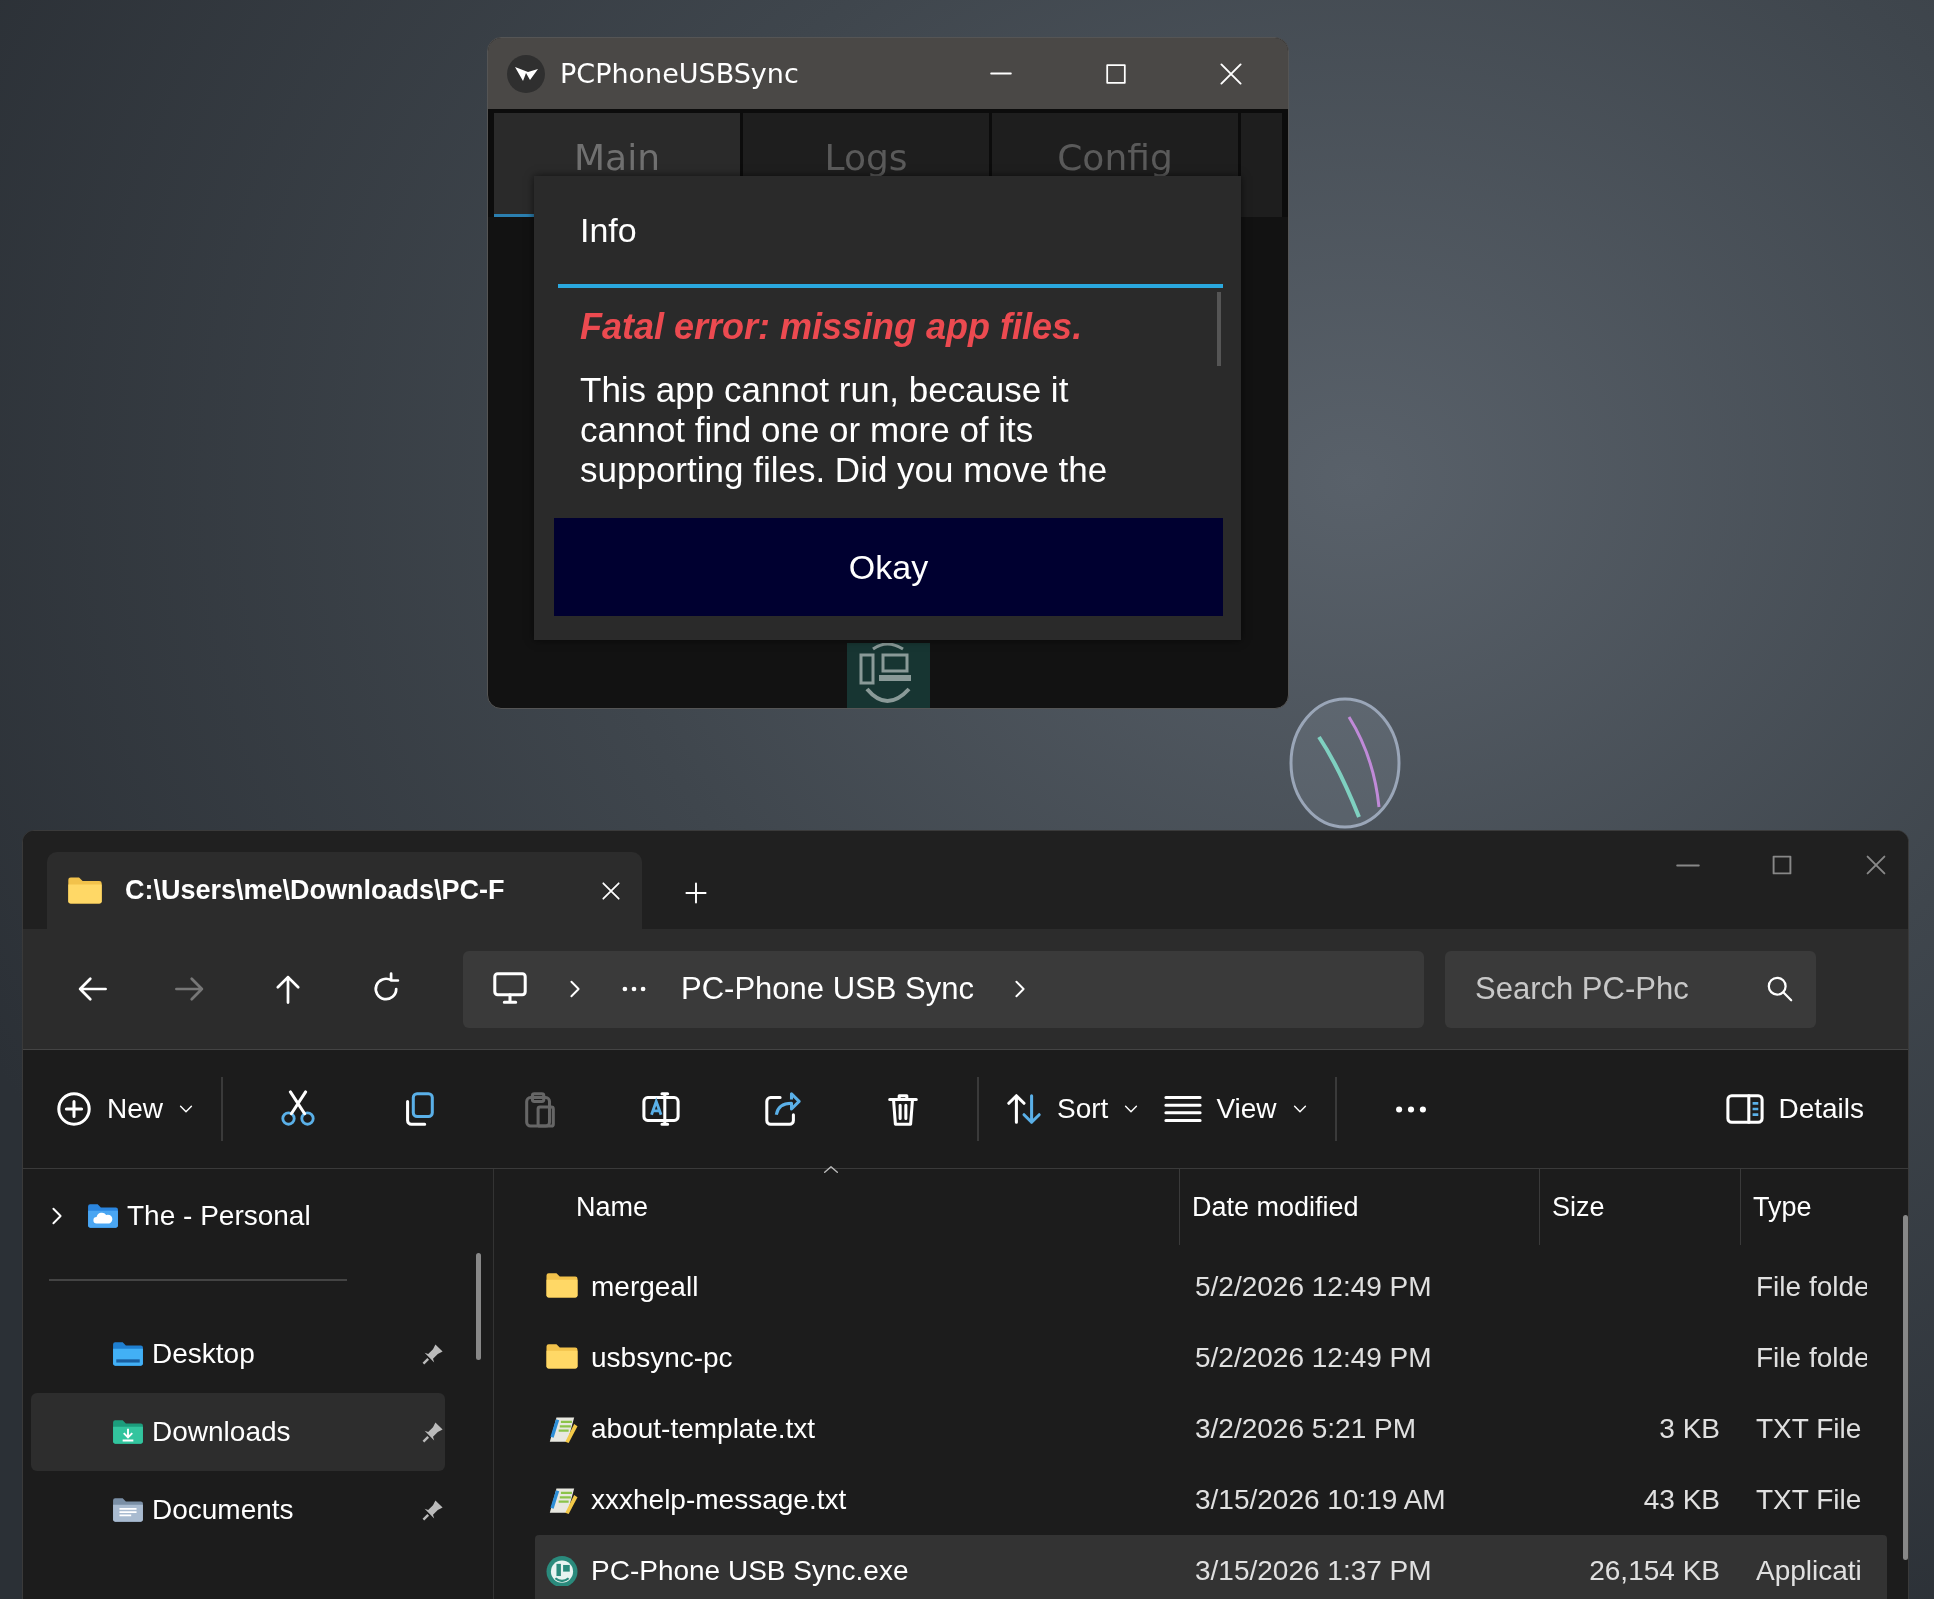 The width and height of the screenshot is (1934, 1599). Describe the element at coordinates (1073, 1109) in the screenshot. I see `sort-button: Sort` at that location.